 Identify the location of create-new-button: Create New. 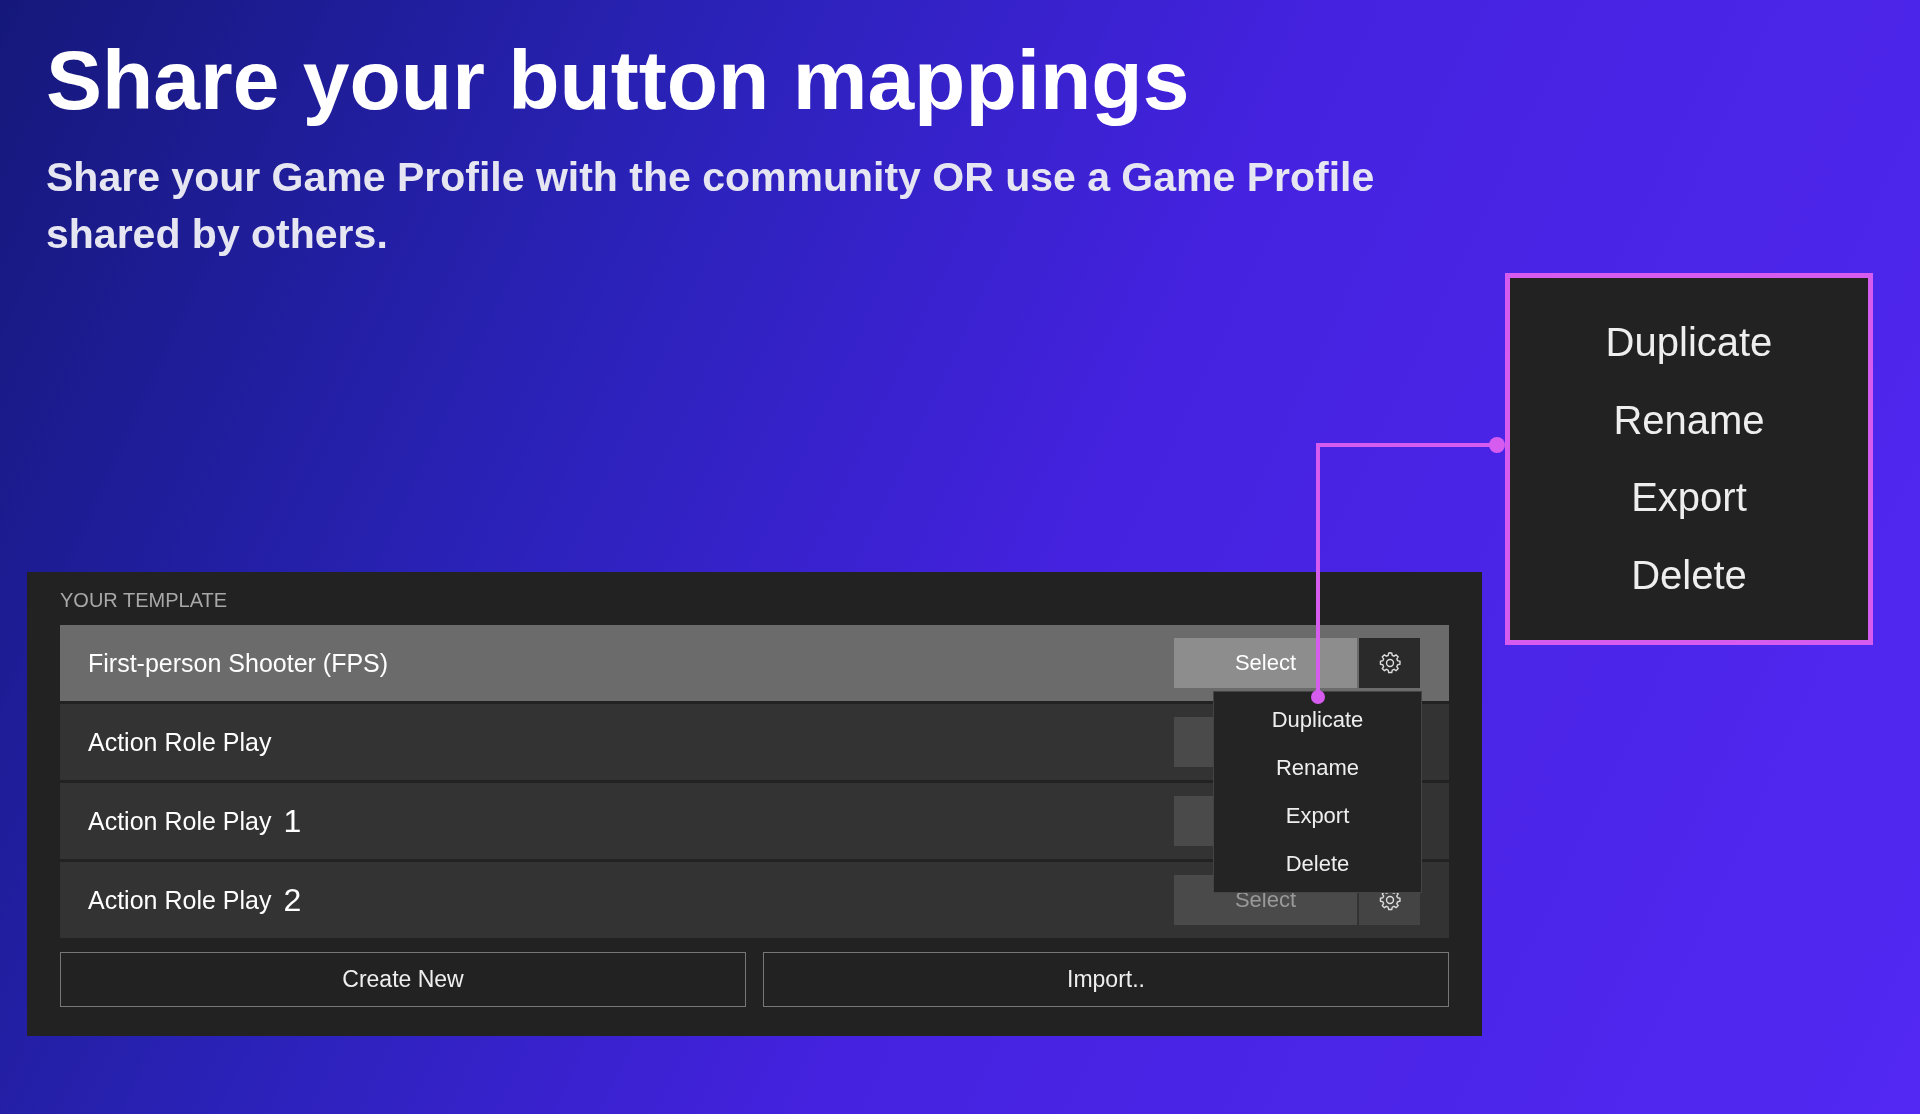
(403, 979).